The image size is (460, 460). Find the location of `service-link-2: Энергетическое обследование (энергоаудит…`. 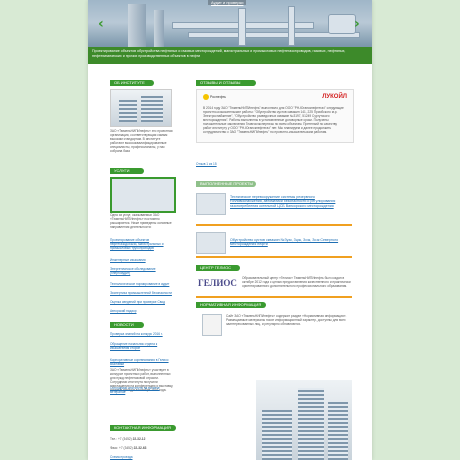

service-link-2: Энергетическое обследование (энергоаудит… is located at coordinates (142, 271).